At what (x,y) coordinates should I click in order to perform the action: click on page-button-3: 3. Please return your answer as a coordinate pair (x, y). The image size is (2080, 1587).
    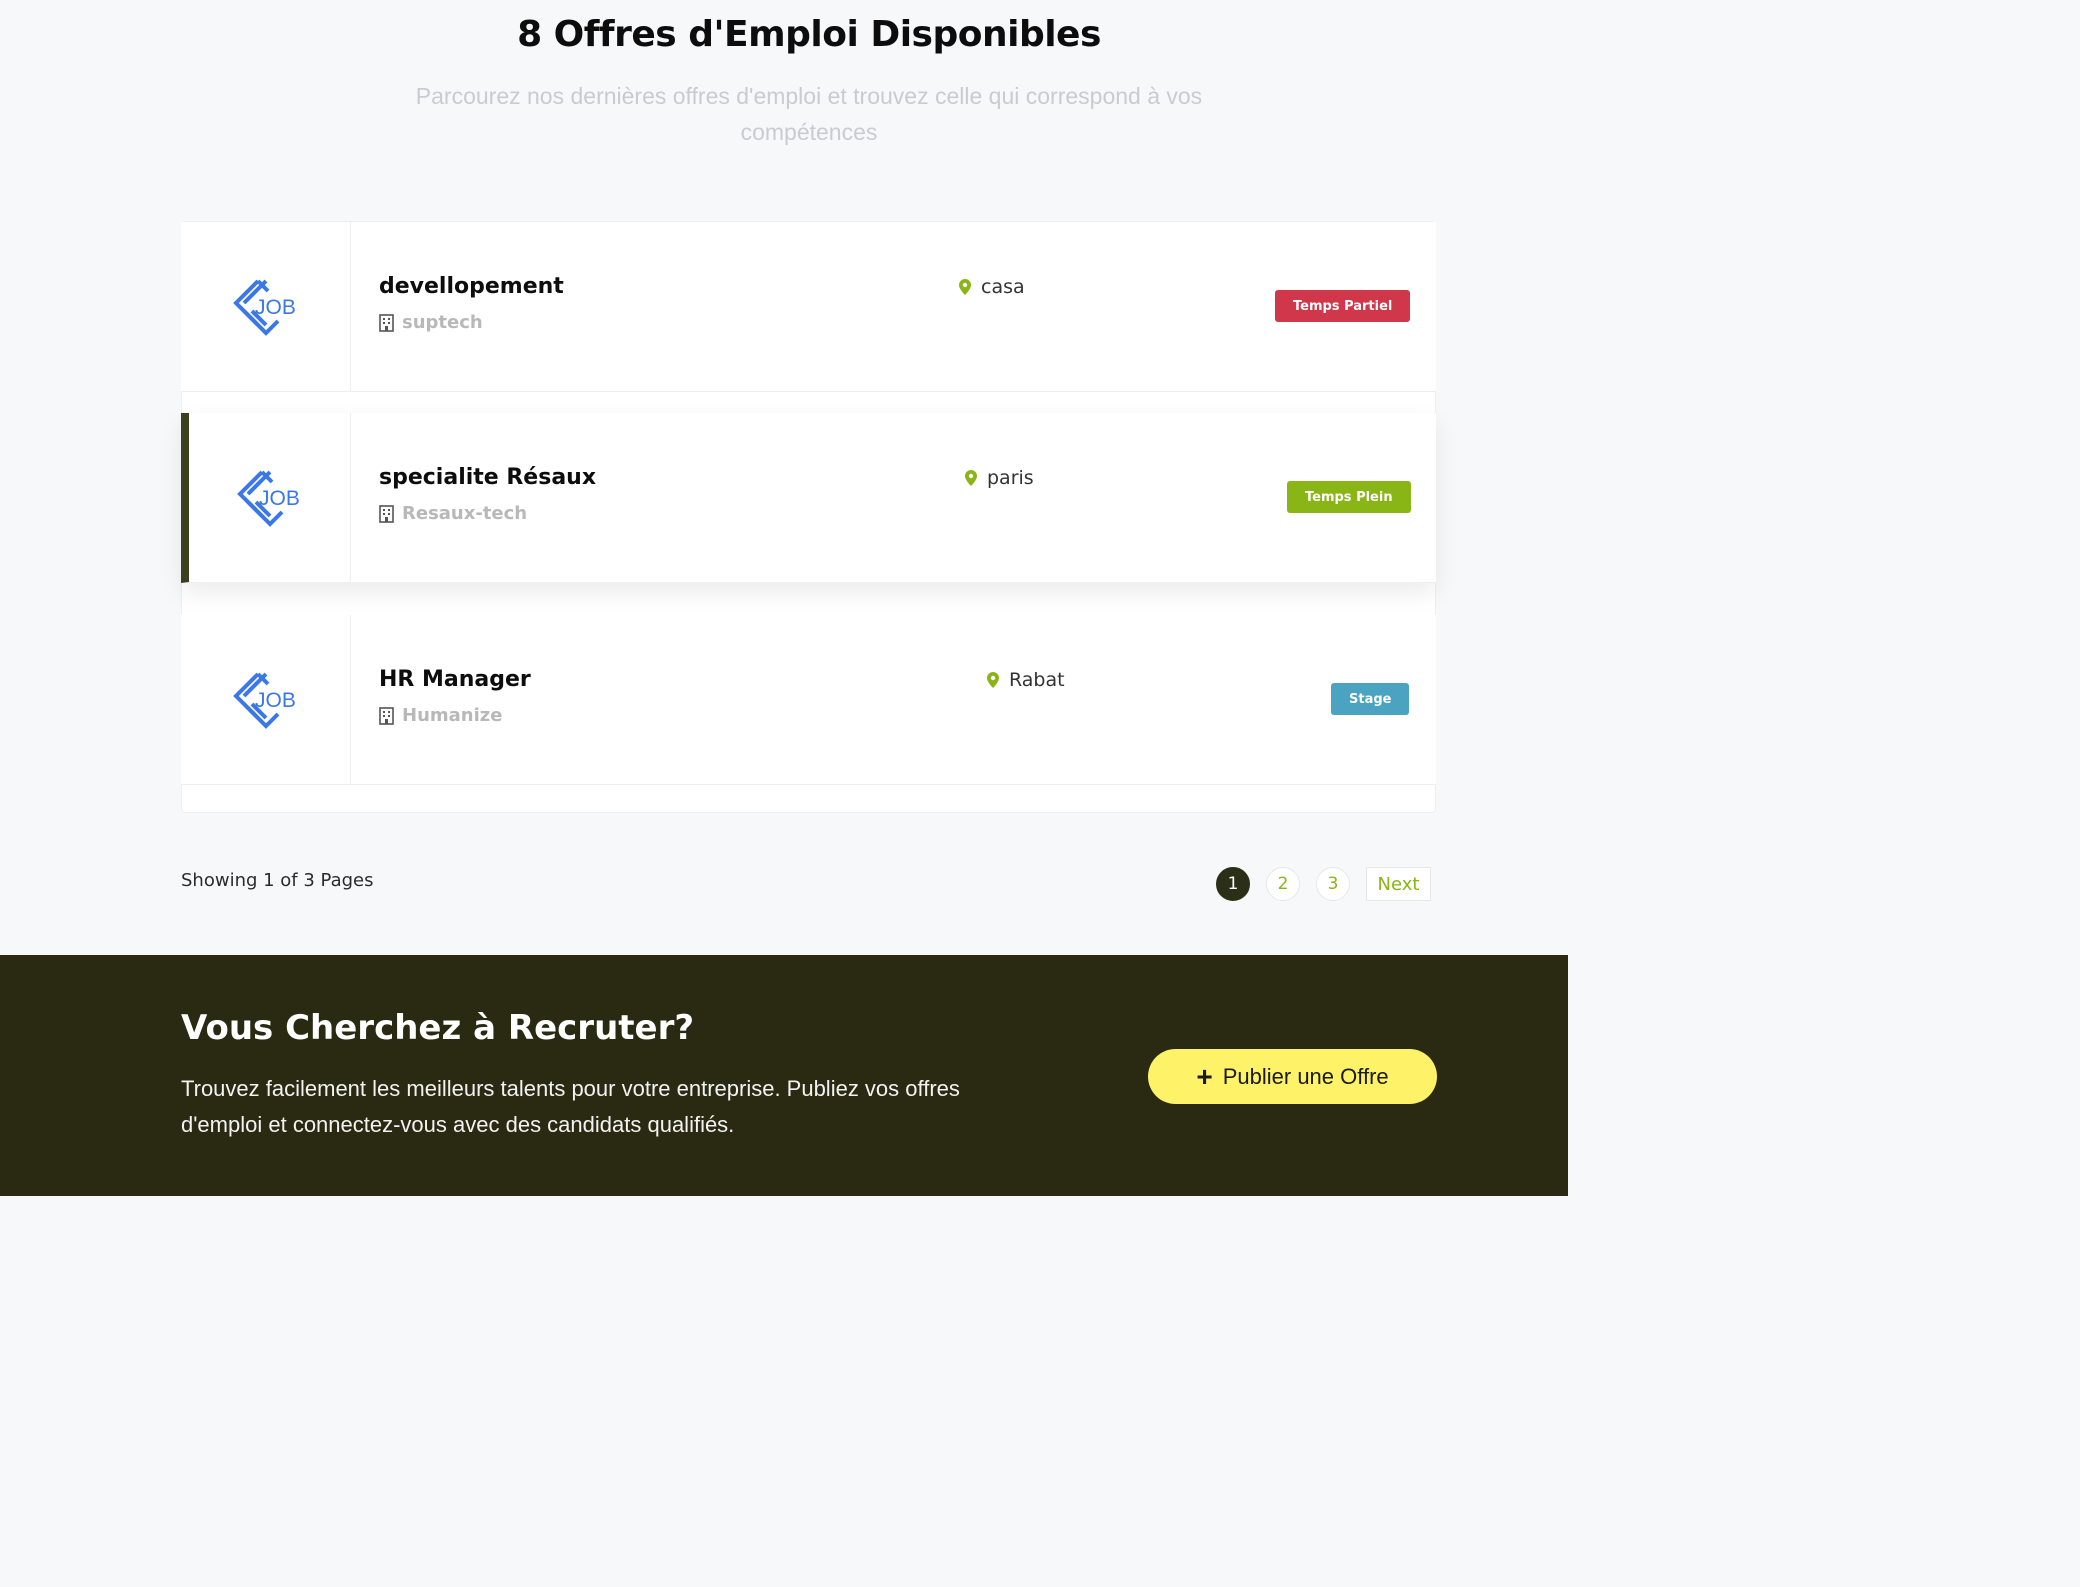
    Looking at the image, I should click on (1333, 884).